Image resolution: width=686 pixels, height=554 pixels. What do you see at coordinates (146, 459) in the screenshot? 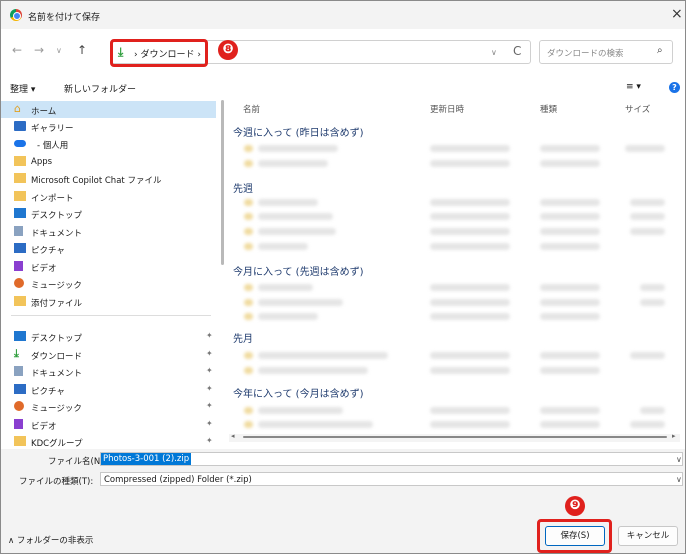
I see `filename-value: Photos-3-001 (2).zip` at bounding box center [146, 459].